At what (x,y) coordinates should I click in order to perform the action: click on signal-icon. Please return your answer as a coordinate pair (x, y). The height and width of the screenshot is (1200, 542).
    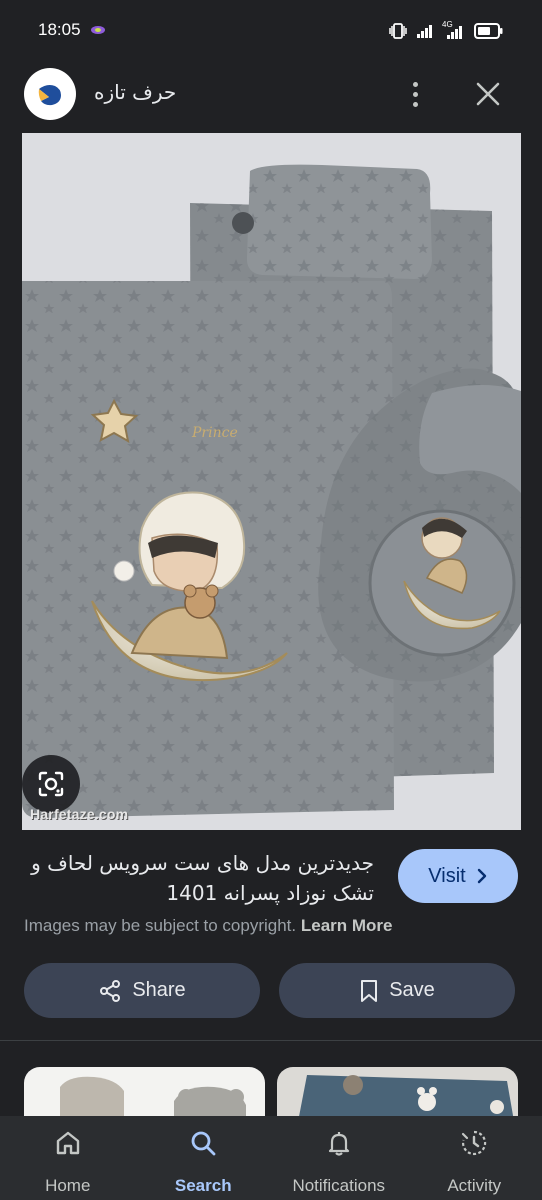
    Looking at the image, I should click on (424, 31).